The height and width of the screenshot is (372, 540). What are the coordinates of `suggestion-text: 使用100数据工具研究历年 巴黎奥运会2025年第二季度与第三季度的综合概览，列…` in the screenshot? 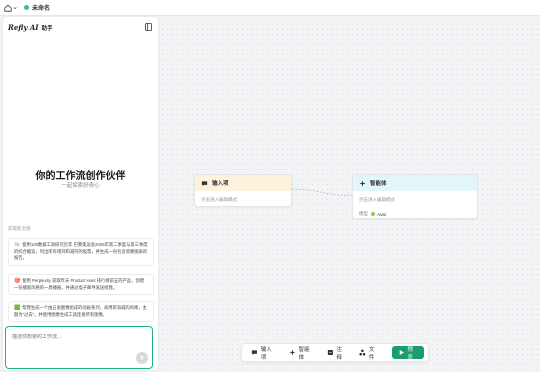 It's located at (81, 251).